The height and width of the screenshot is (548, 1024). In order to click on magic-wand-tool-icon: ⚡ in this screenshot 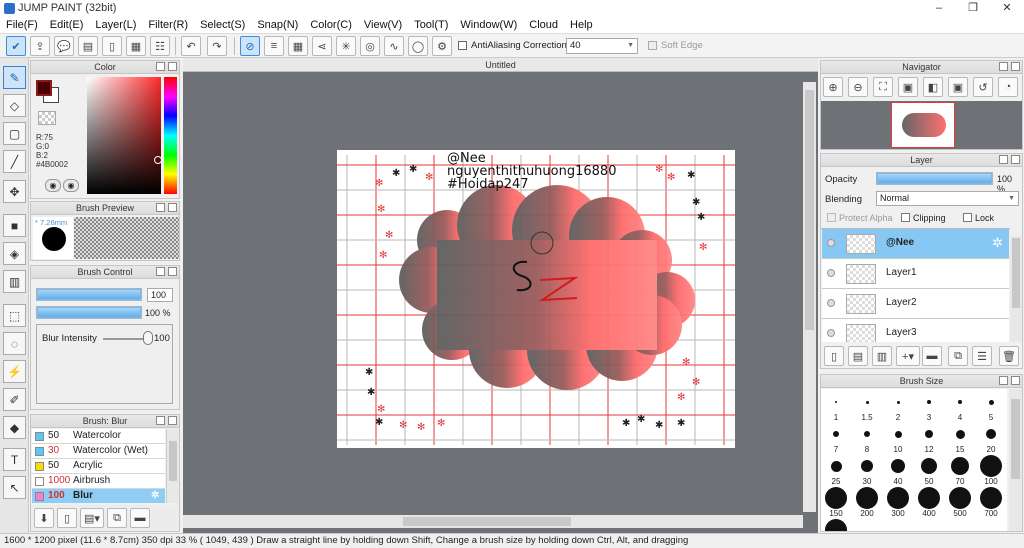, I will do `click(14, 371)`.